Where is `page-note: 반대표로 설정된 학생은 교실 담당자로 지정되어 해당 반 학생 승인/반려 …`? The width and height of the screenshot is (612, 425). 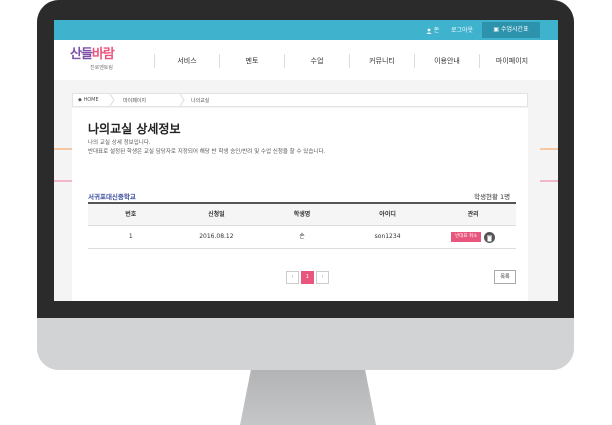 page-note: 반대표로 설정된 학생은 교실 담당자로 지정되어 해당 반 학생 승인/반려 … is located at coordinates (207, 152).